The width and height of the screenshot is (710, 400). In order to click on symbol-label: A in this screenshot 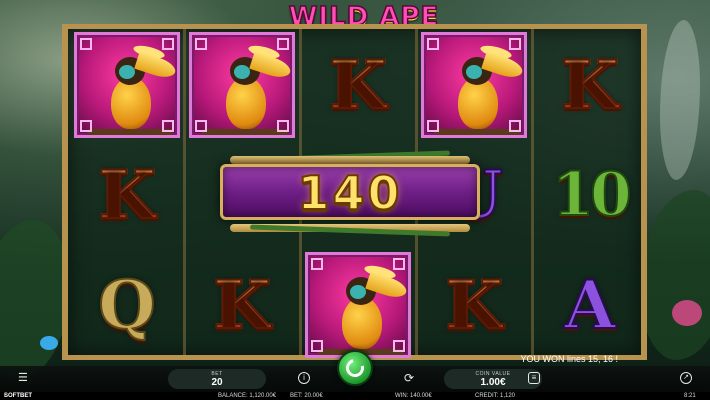, I will do `click(589, 305)`.